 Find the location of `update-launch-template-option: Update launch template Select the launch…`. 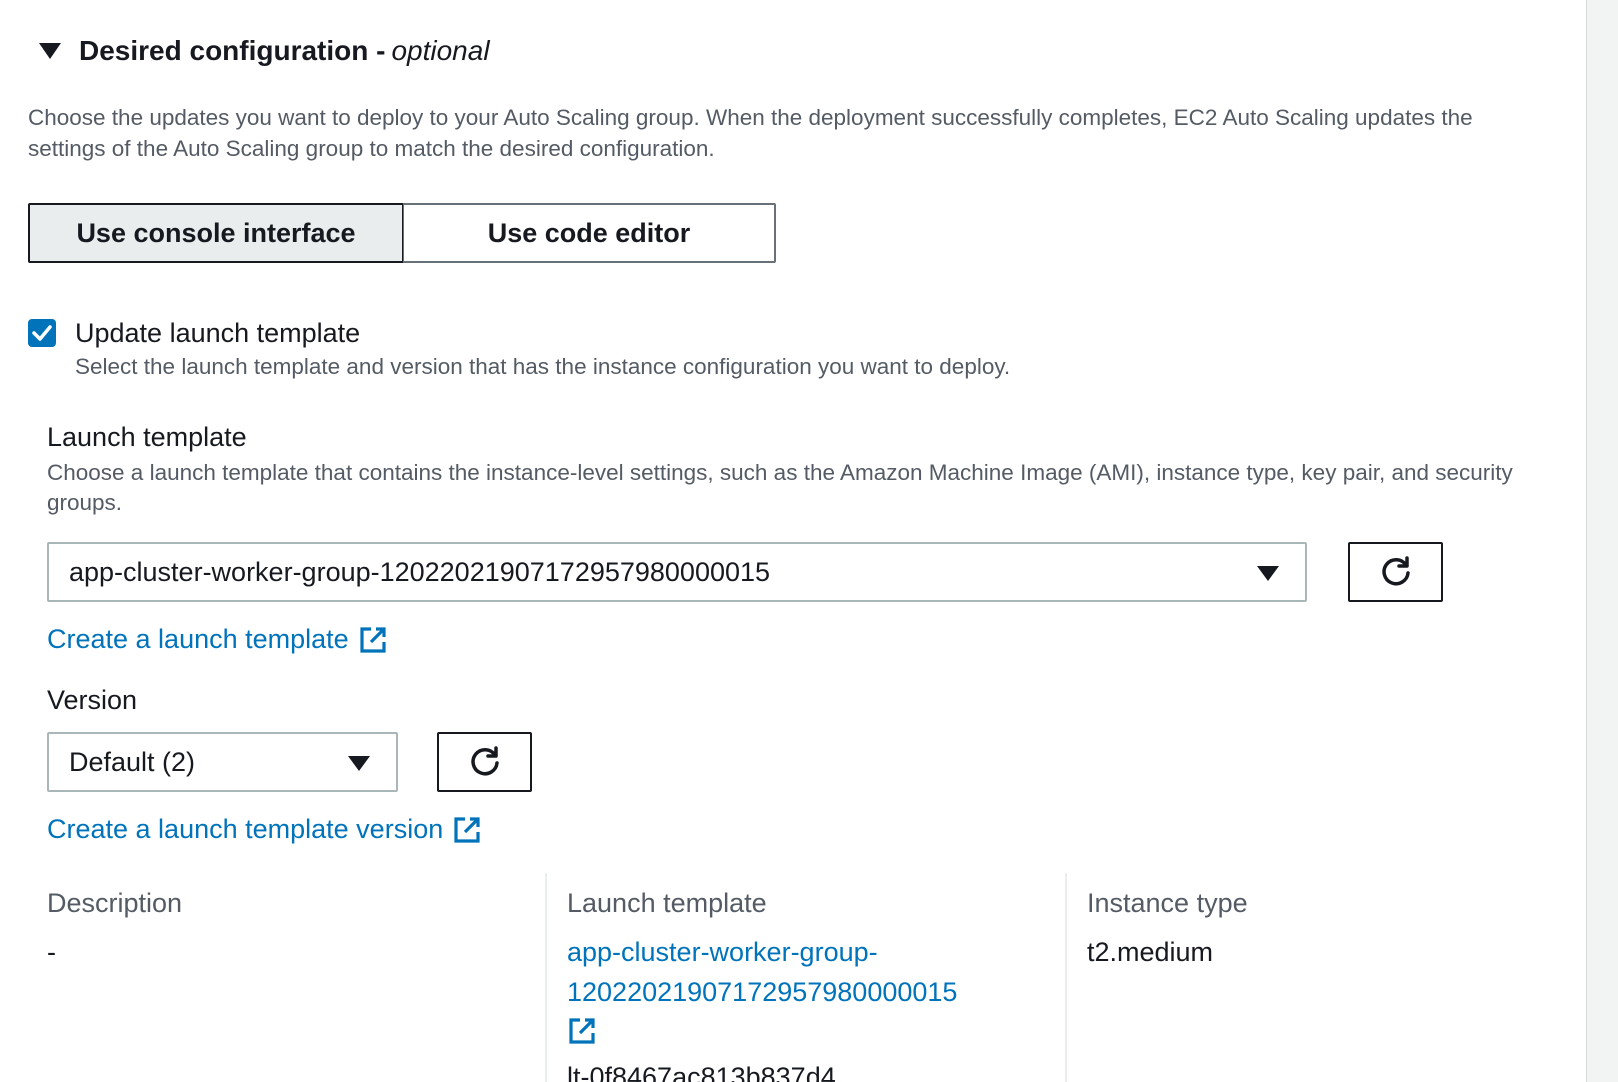

update-launch-template-option: Update launch template Select the launch… is located at coordinates (519, 350).